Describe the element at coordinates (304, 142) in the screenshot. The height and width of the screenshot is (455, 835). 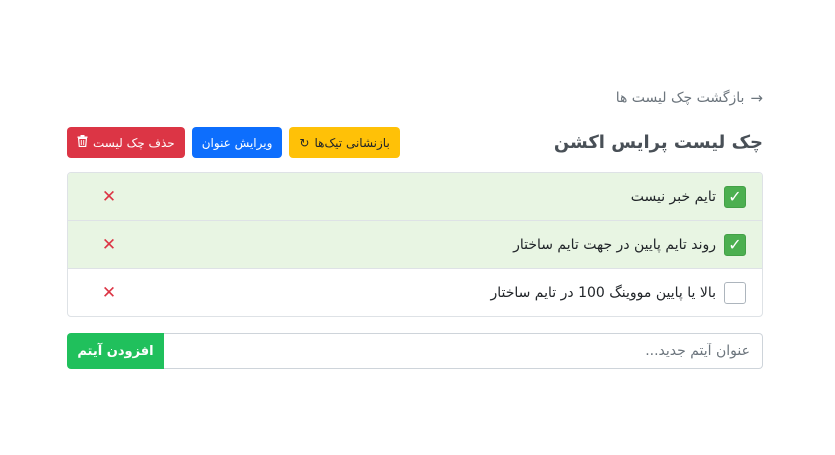
I see `reset-icon: ↻` at that location.